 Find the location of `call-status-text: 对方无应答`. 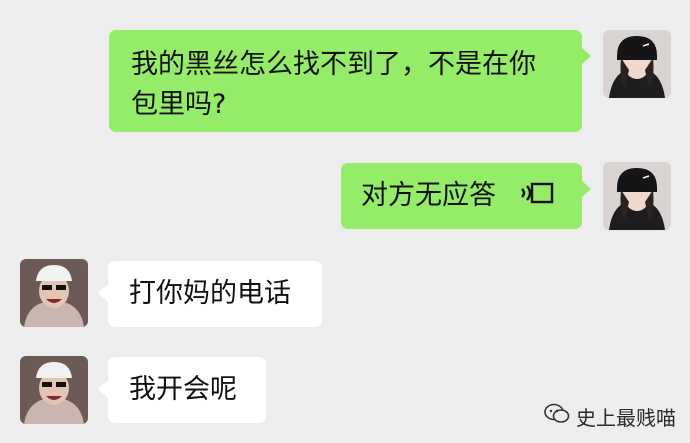

call-status-text: 对方无应答 is located at coordinates (428, 195).